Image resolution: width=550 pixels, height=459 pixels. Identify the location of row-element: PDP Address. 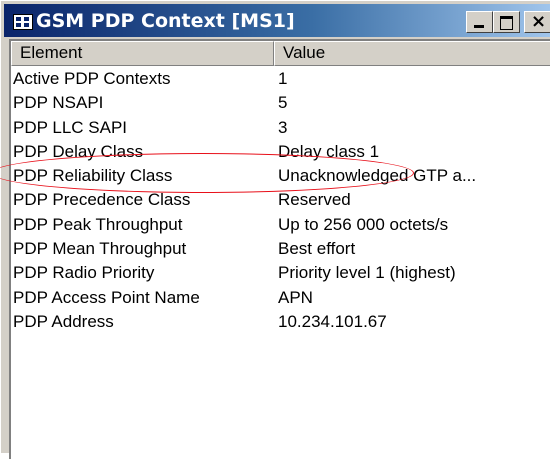
(63, 321).